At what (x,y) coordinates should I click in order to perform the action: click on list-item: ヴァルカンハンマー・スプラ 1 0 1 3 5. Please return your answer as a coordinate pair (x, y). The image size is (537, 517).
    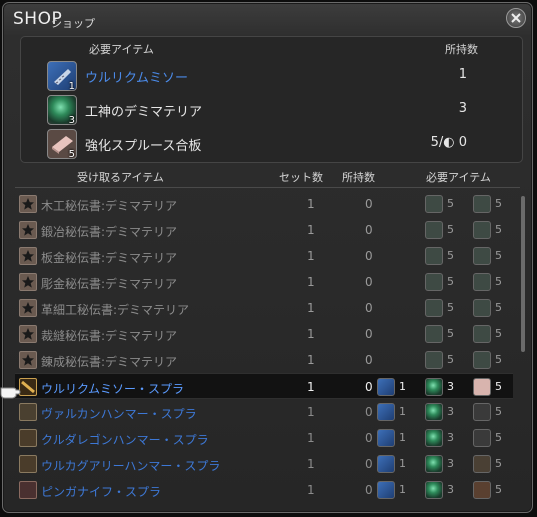
    Looking at the image, I should click on (264, 412).